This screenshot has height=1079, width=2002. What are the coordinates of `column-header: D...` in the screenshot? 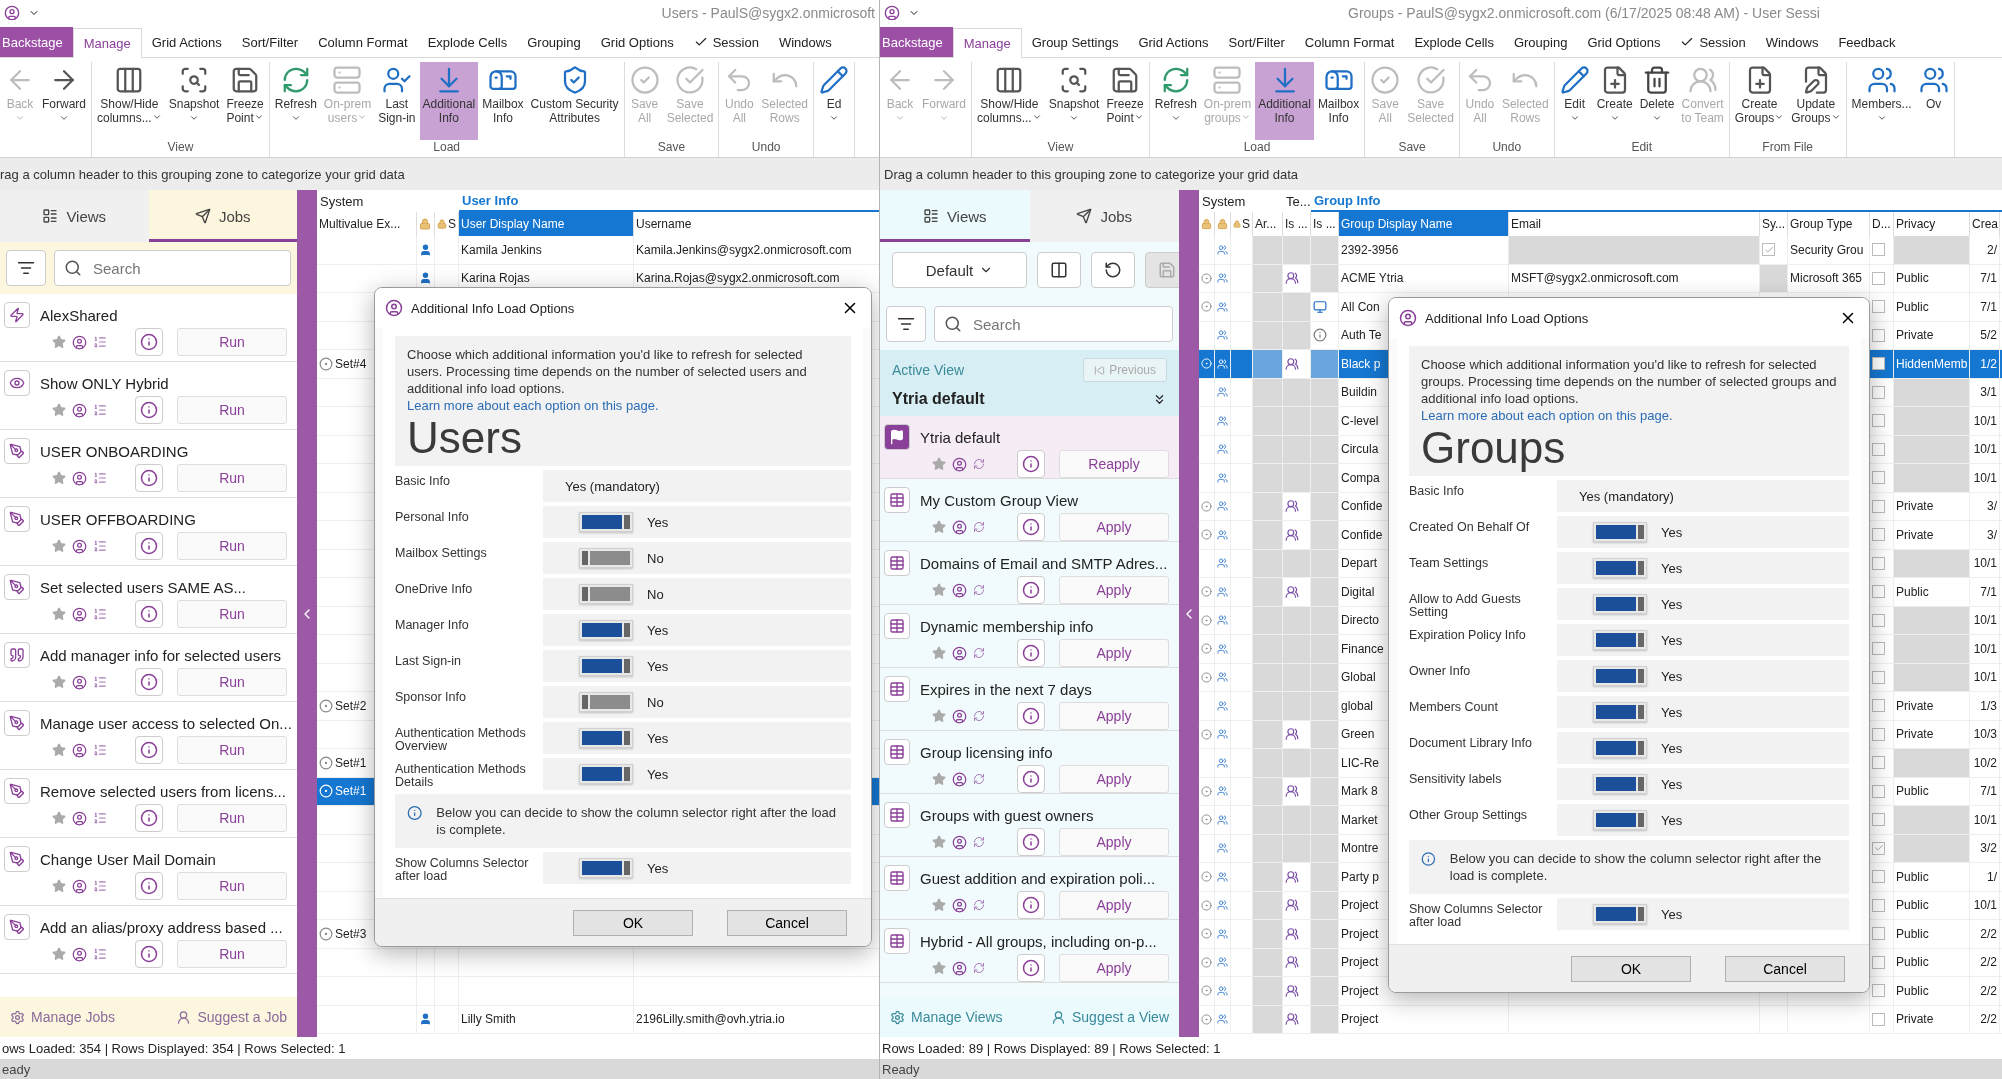 It's located at (1882, 224).